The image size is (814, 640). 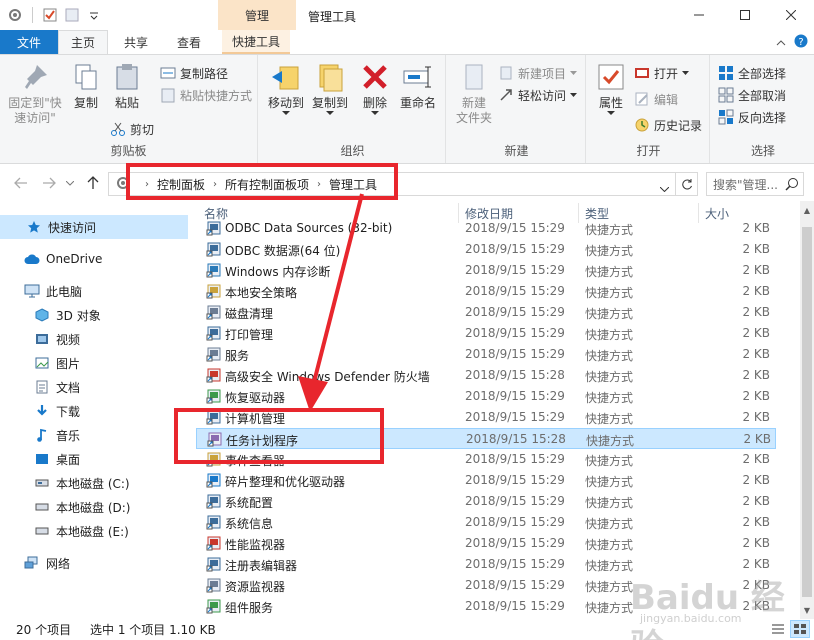 I want to click on new-item-button: 新建项目, so click(x=538, y=73).